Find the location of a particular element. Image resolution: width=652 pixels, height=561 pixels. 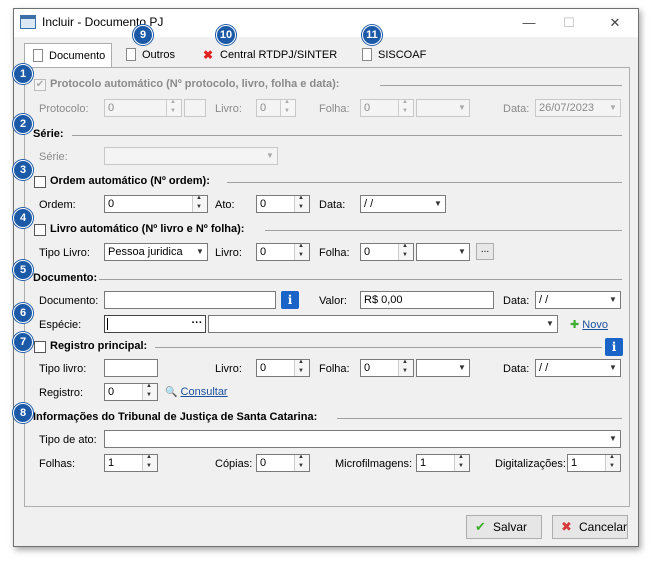

valor-label: Valor: is located at coordinates (333, 301).